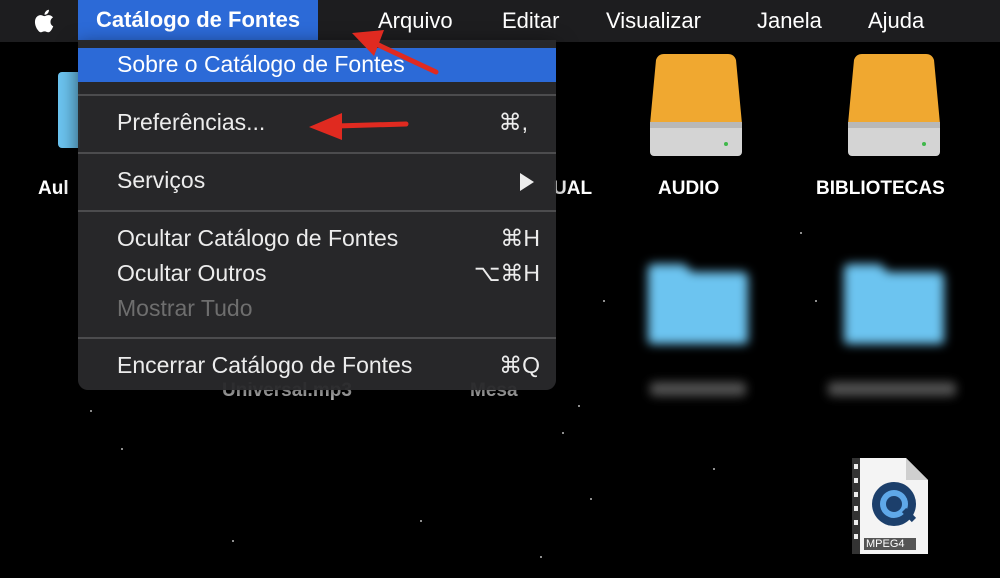  What do you see at coordinates (317, 181) in the screenshot?
I see `menu-item-services: Serviços` at bounding box center [317, 181].